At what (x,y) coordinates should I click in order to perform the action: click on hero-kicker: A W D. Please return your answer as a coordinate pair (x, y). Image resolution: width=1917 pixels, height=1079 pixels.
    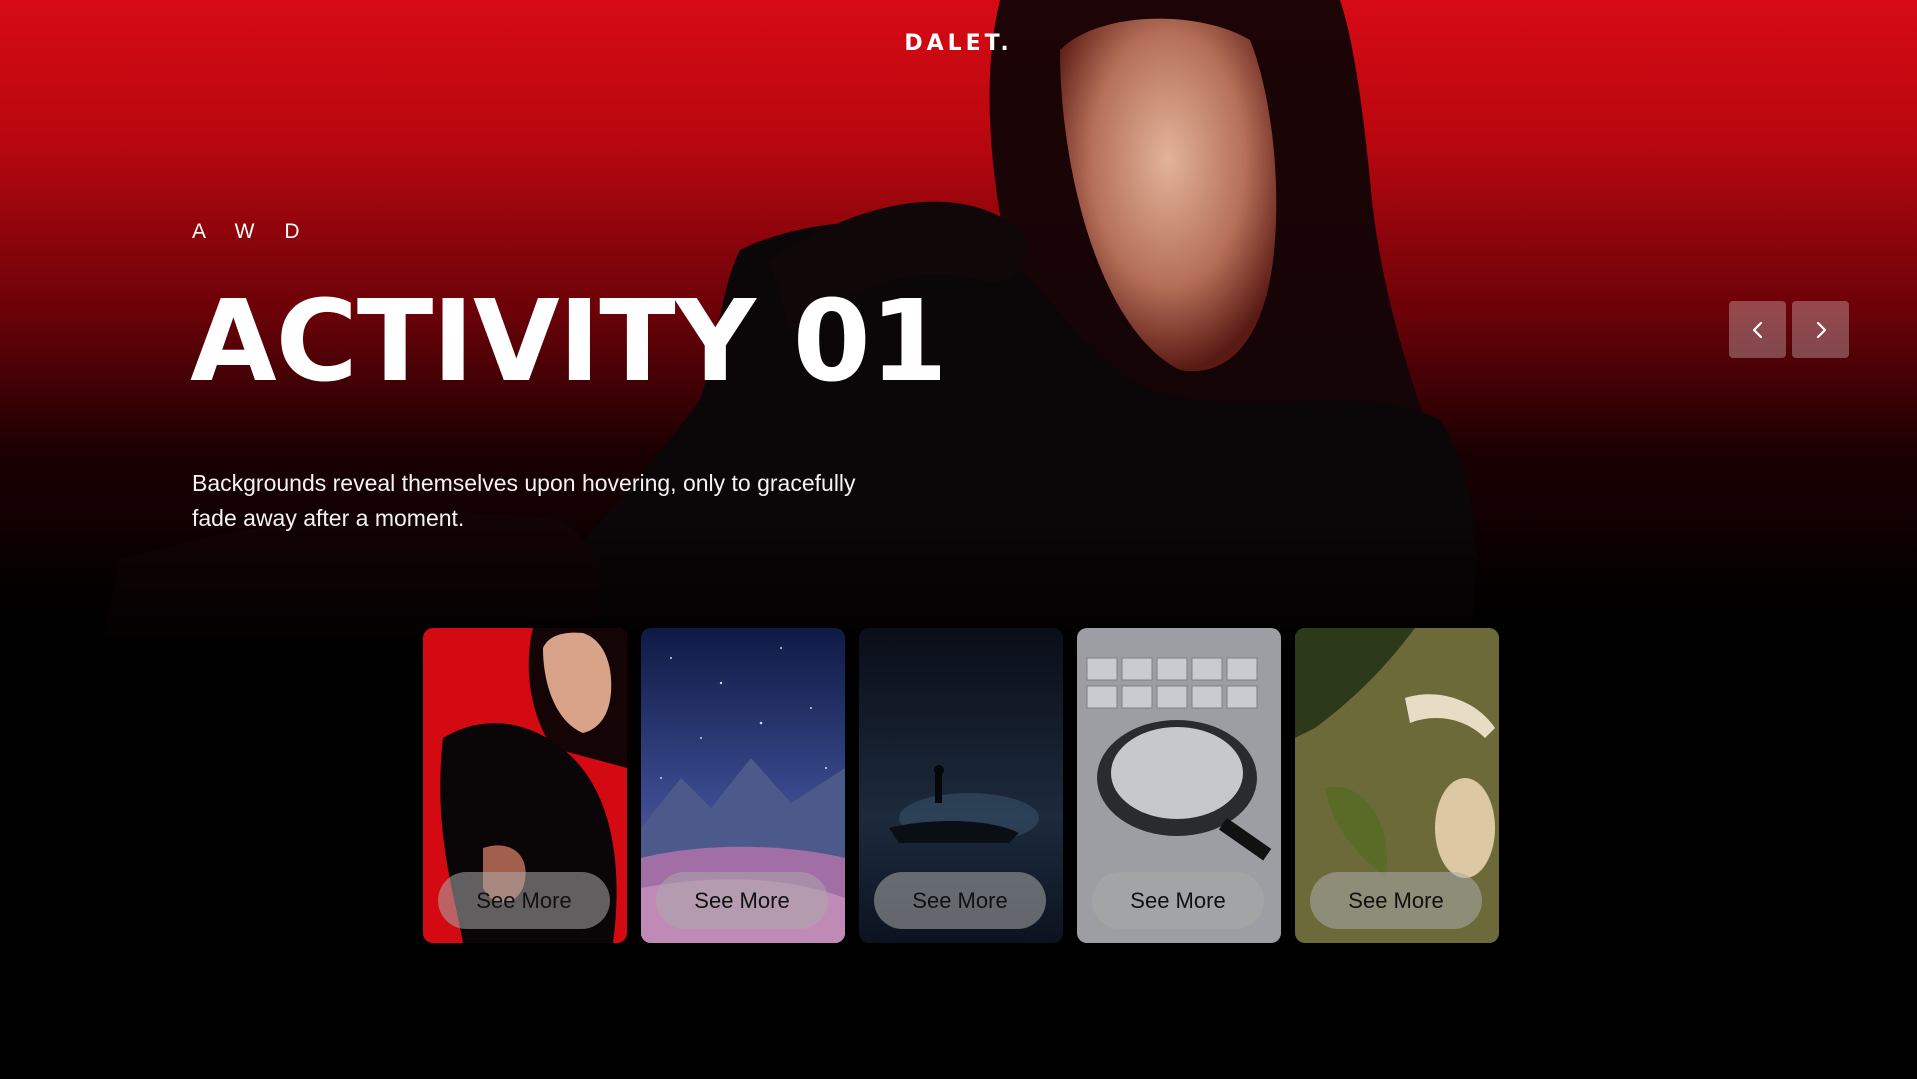
    Looking at the image, I should click on (252, 231).